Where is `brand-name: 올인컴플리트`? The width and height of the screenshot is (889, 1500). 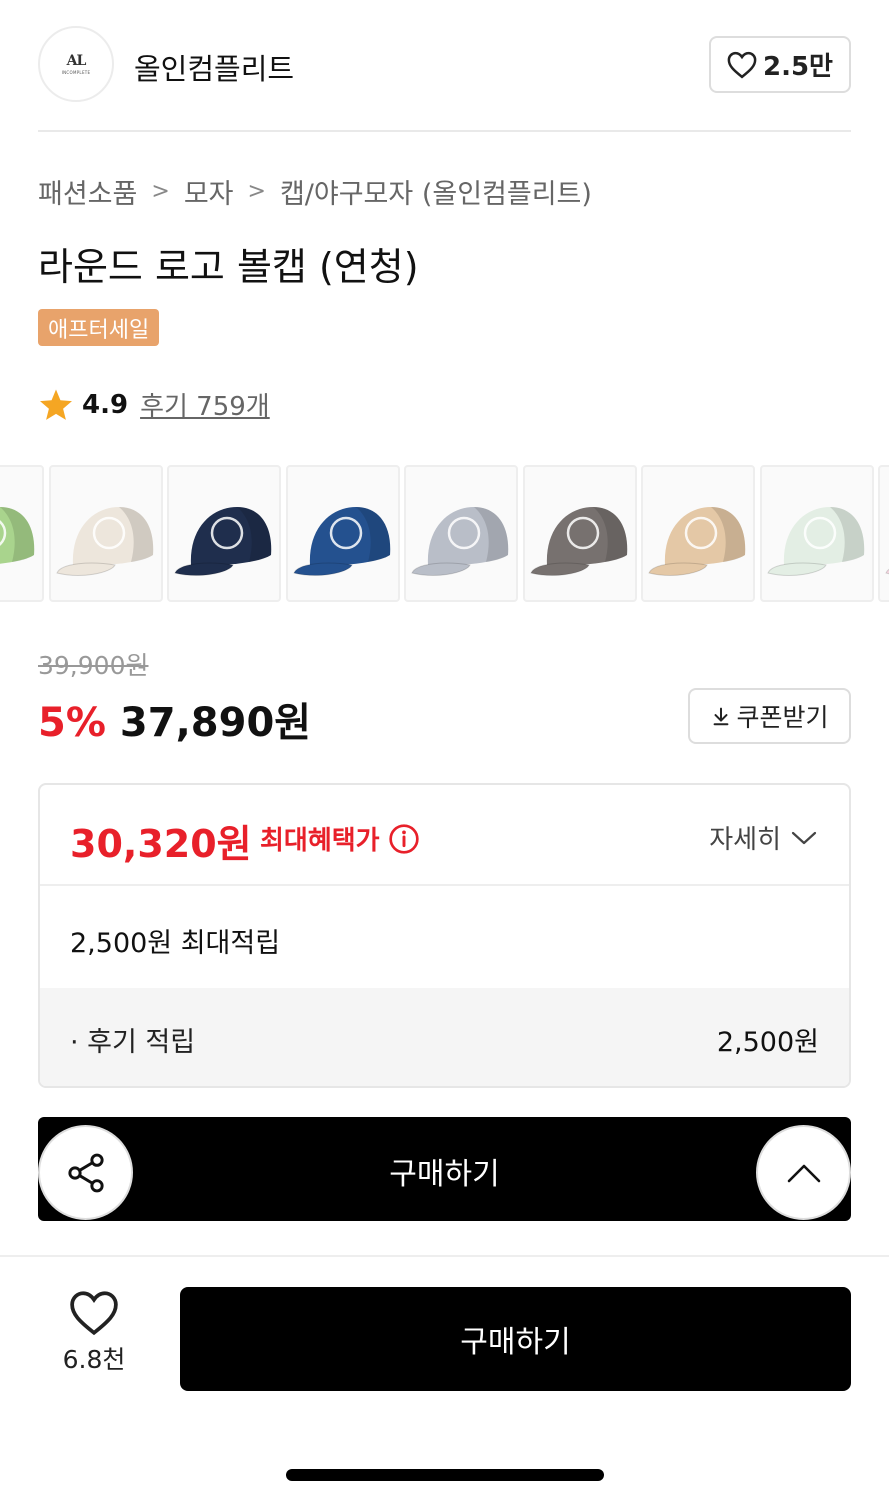
brand-name: 올인컴플리트 is located at coordinates (214, 67).